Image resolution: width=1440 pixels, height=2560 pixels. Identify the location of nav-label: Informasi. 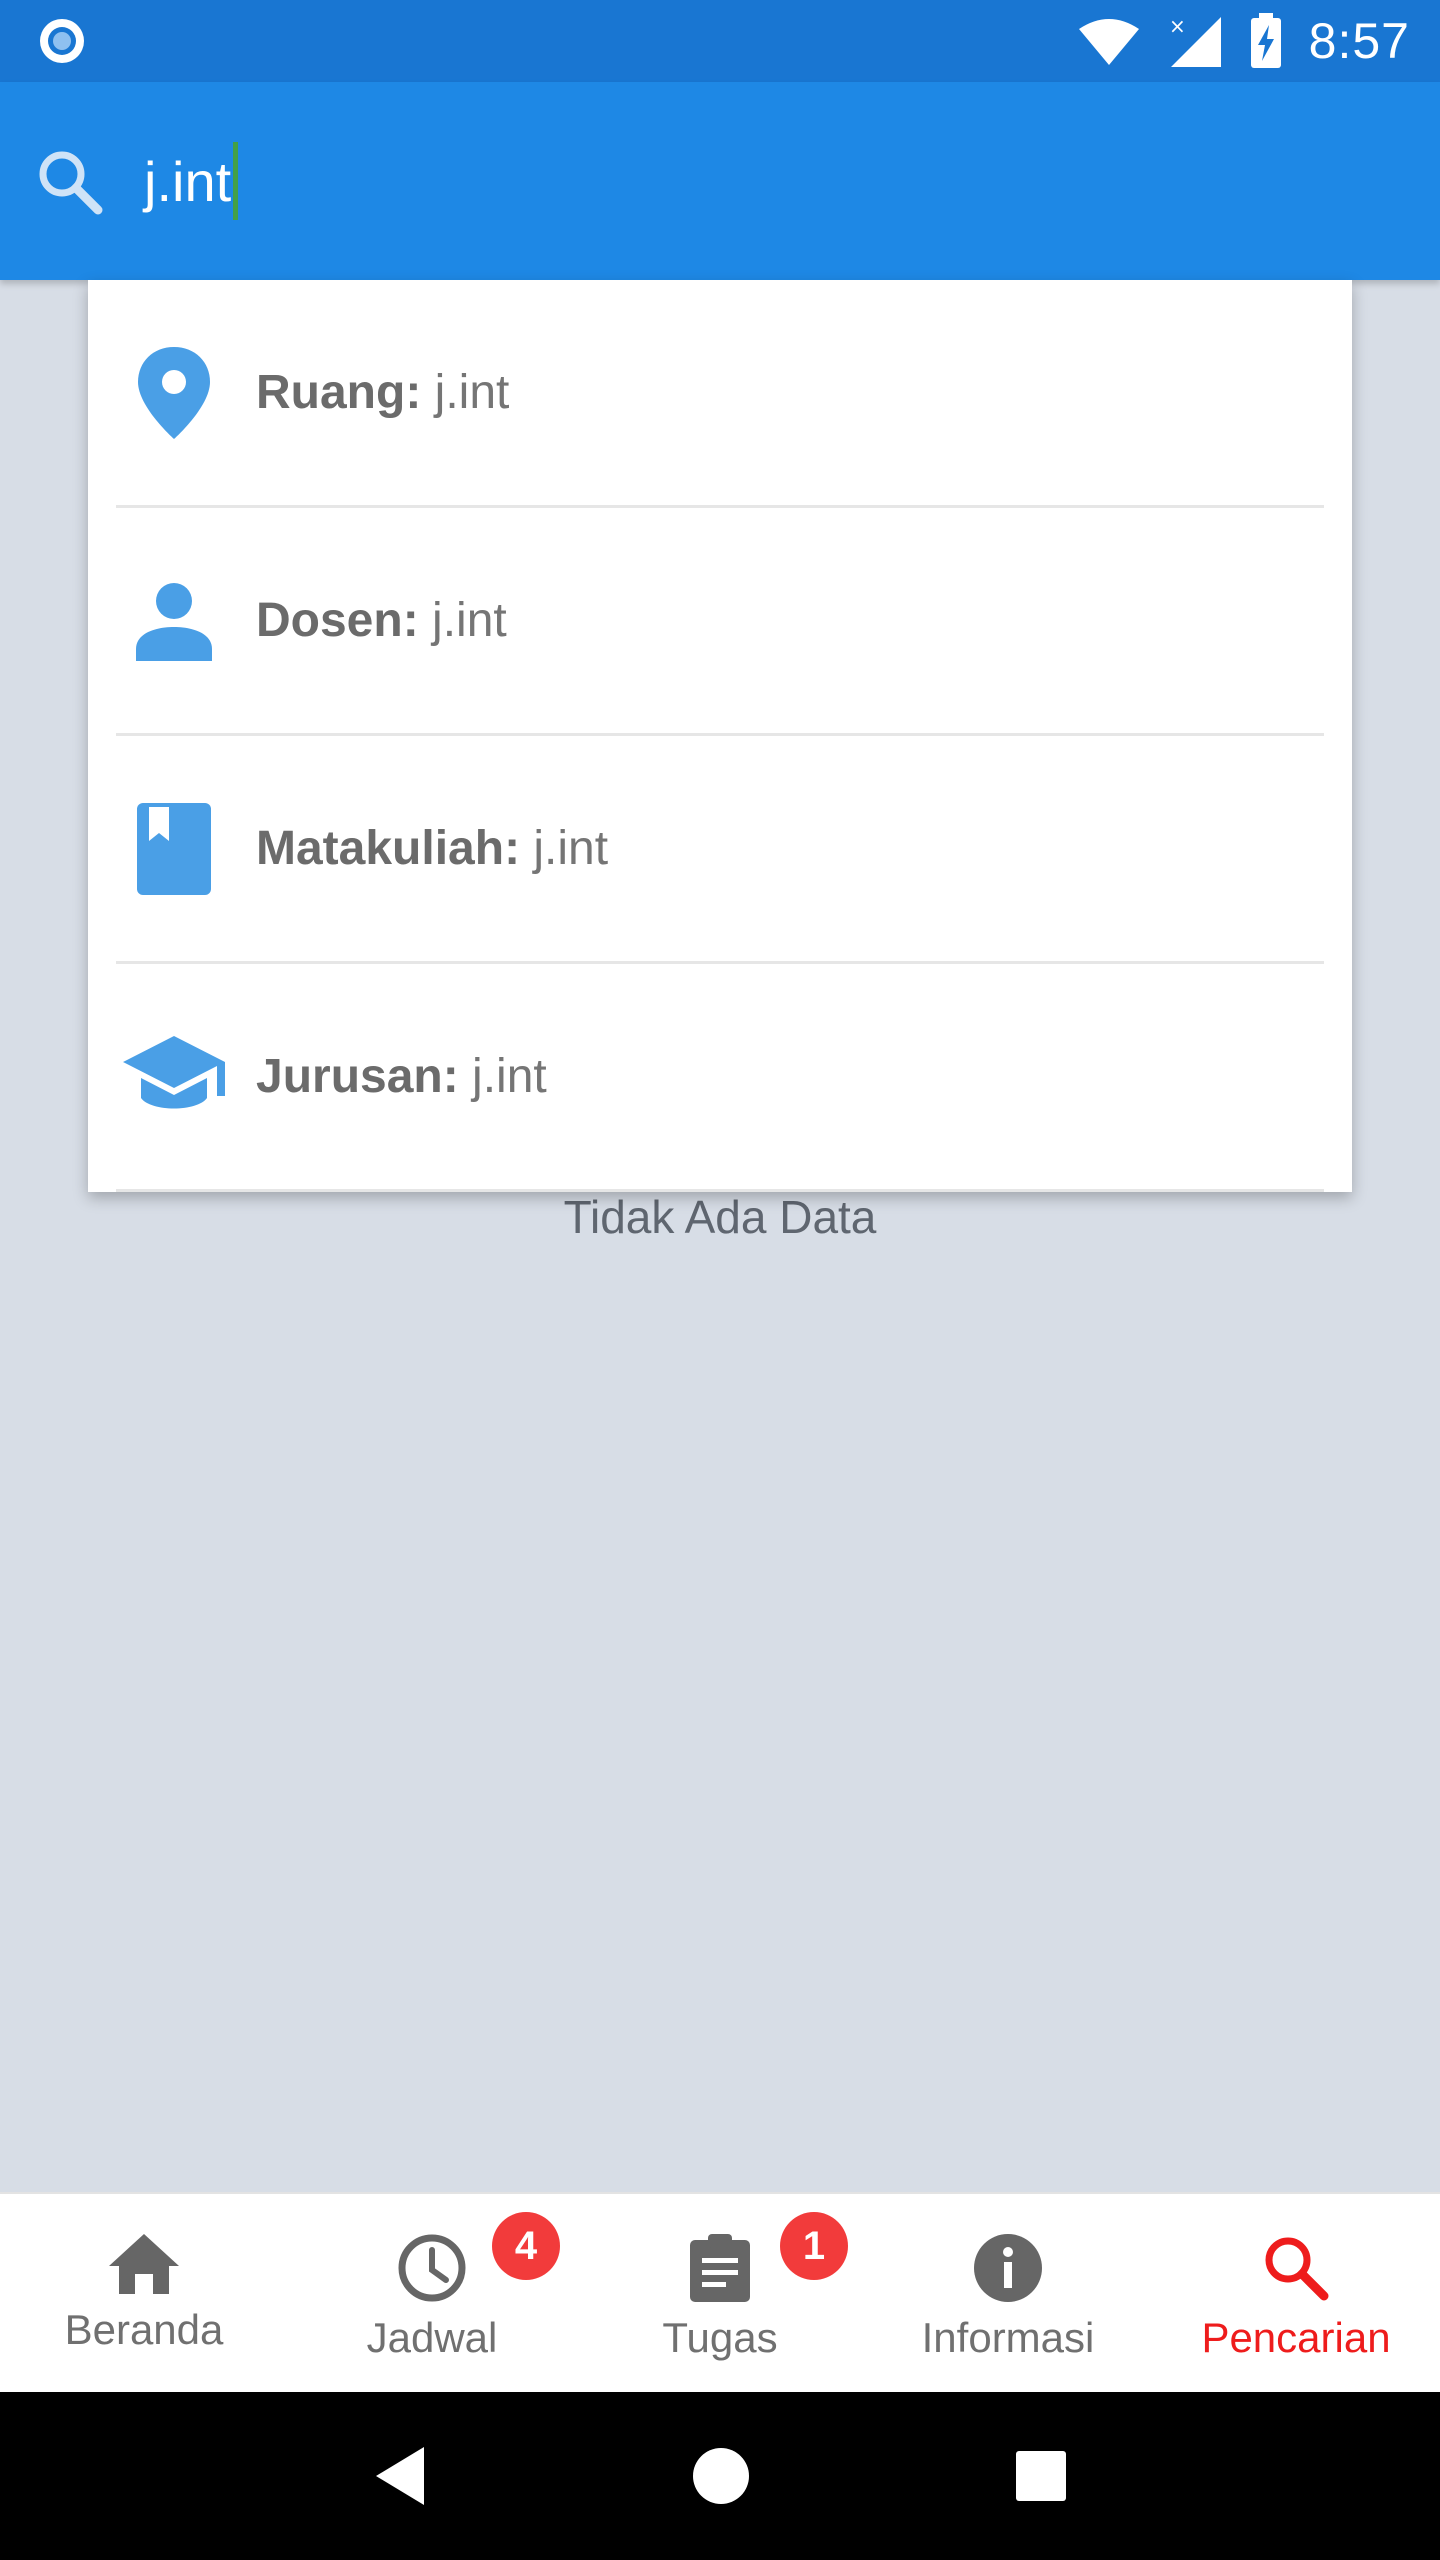
(1008, 2337).